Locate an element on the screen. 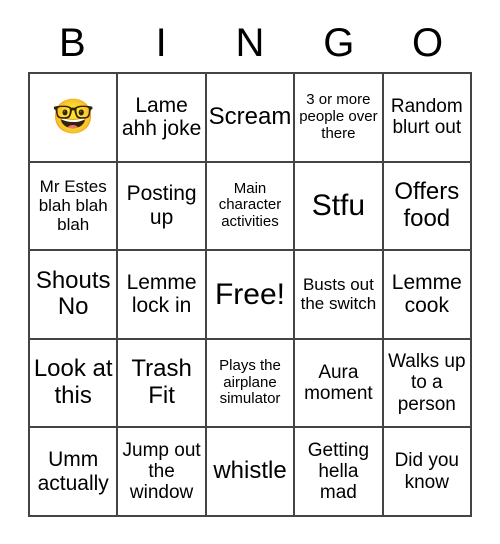 This screenshot has width=500, height=544. bingo-cell: Umm actually is located at coordinates (74, 472).